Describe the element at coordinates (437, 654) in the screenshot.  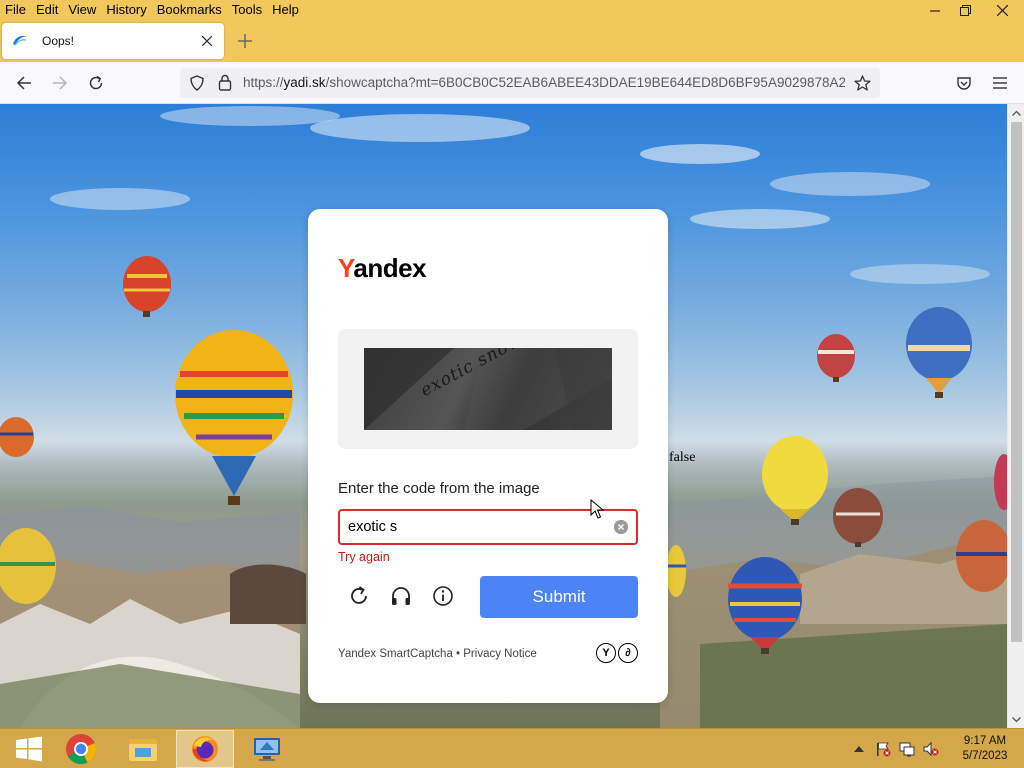
I see `captcha-footer: Yandex SmartCaptcha • Privacy Notice` at that location.